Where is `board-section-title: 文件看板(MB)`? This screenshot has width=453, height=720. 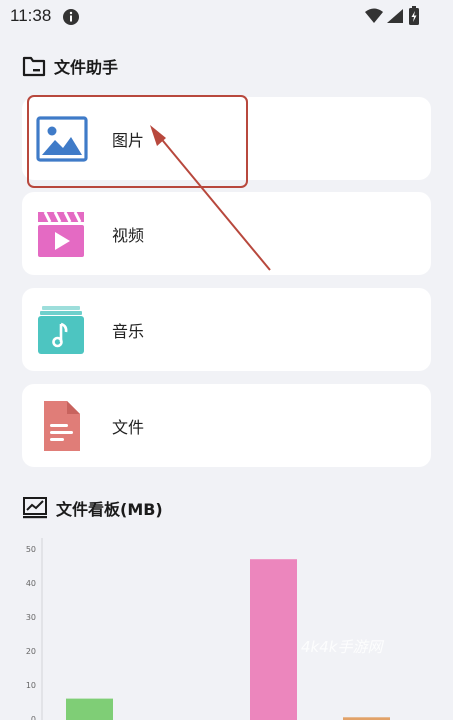 board-section-title: 文件看板(MB) is located at coordinates (109, 509).